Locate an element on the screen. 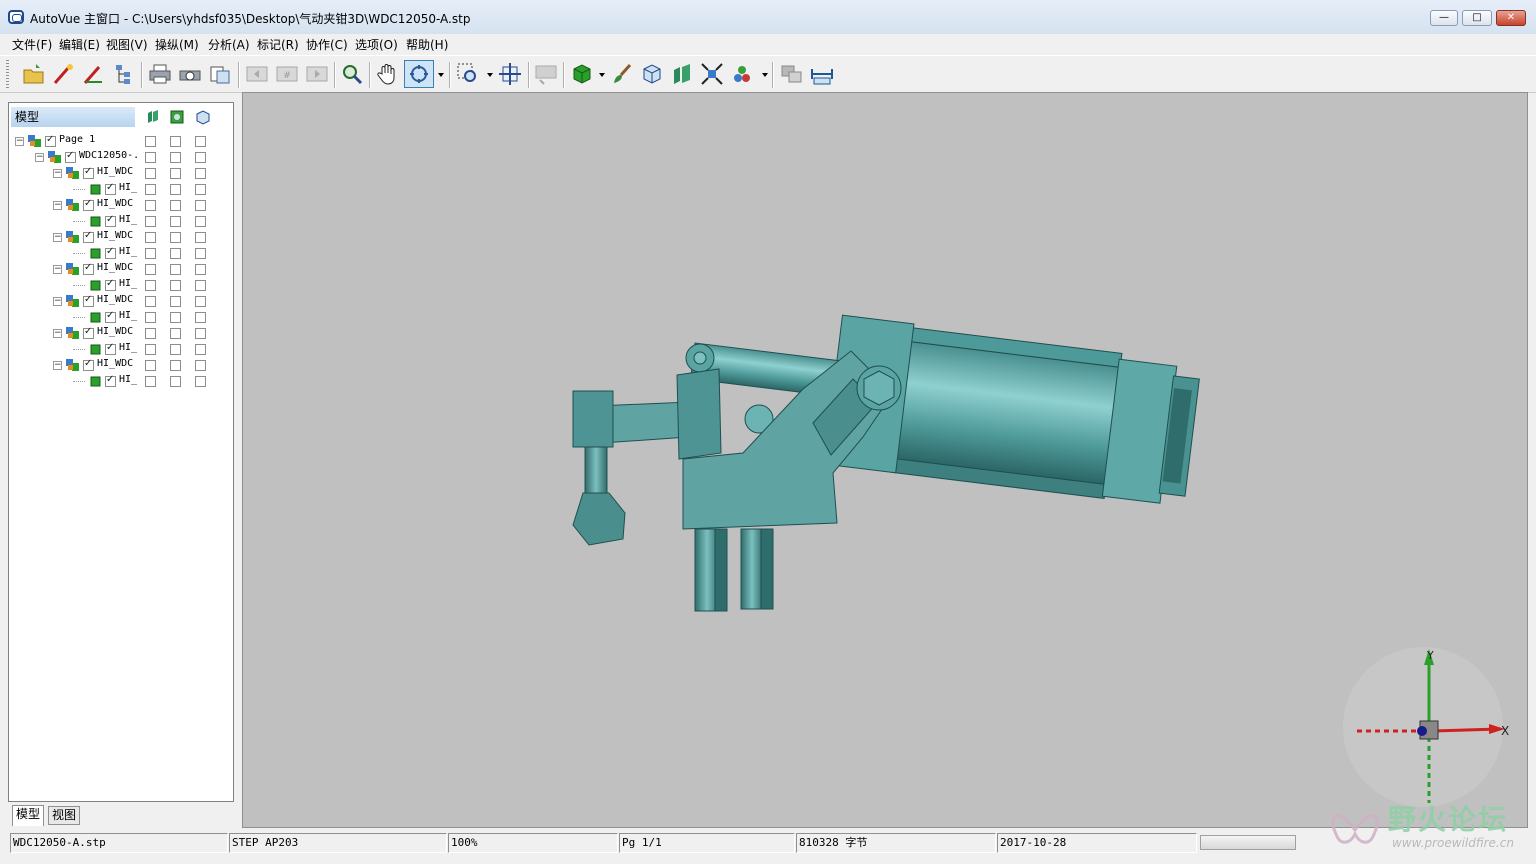 Image resolution: width=1536 pixels, height=864 pixels. menu-analyze: 分析(A) is located at coordinates (229, 44).